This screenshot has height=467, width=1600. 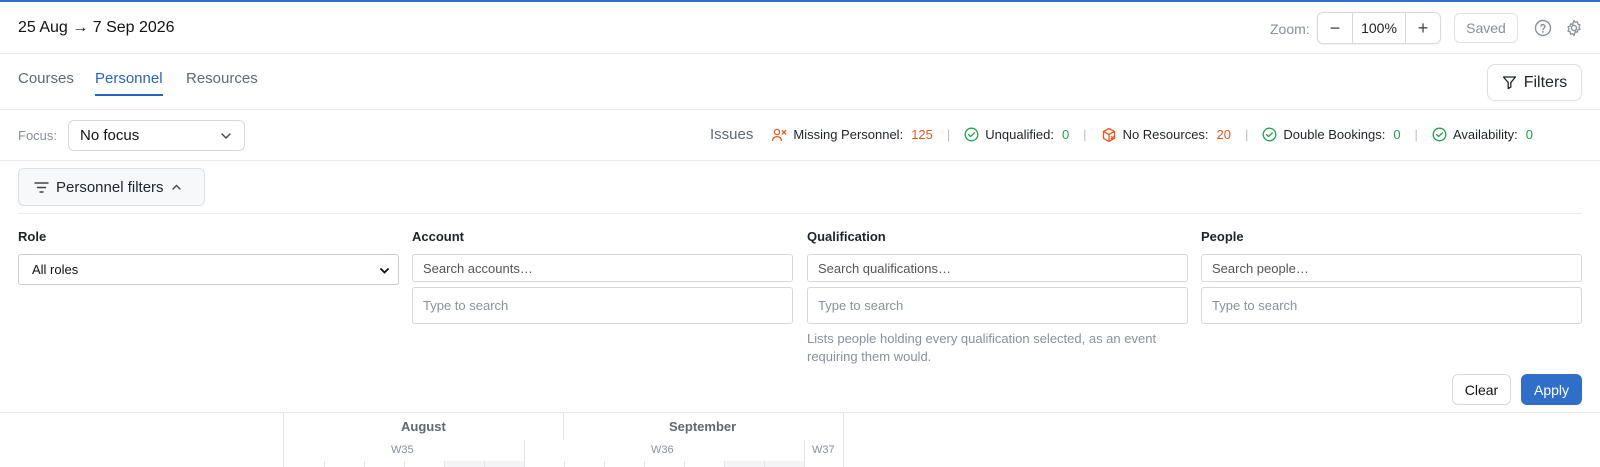 I want to click on issue-unqualified: Unqualified: 0, so click(x=1016, y=134).